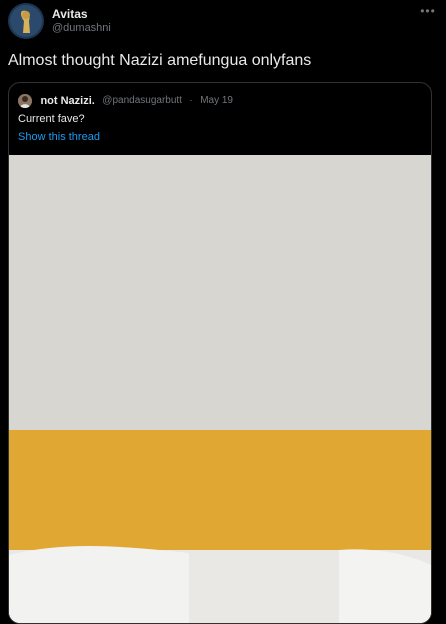 This screenshot has width=446, height=624. What do you see at coordinates (67, 101) in the screenshot?
I see `quoted-author-display-name: not Nazizi.` at bounding box center [67, 101].